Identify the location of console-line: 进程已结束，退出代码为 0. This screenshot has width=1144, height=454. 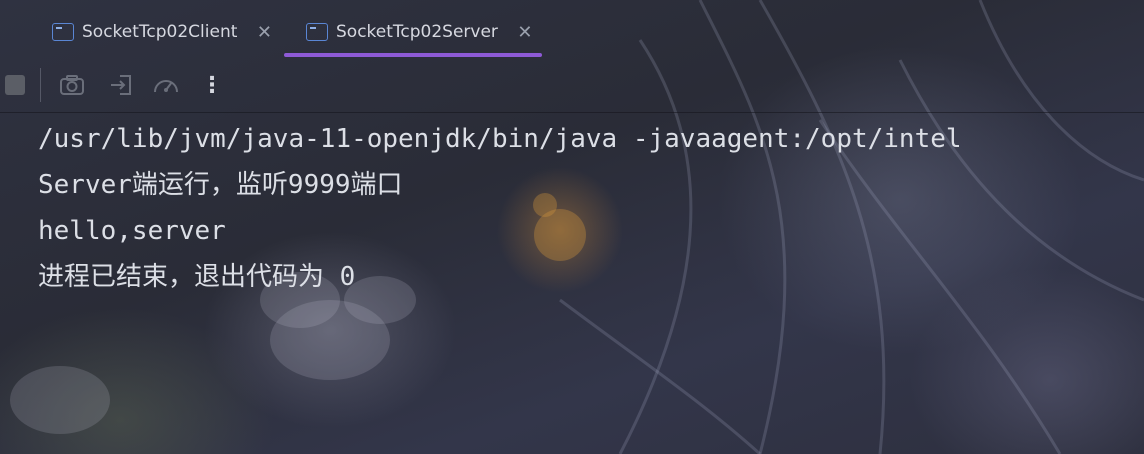
(197, 277).